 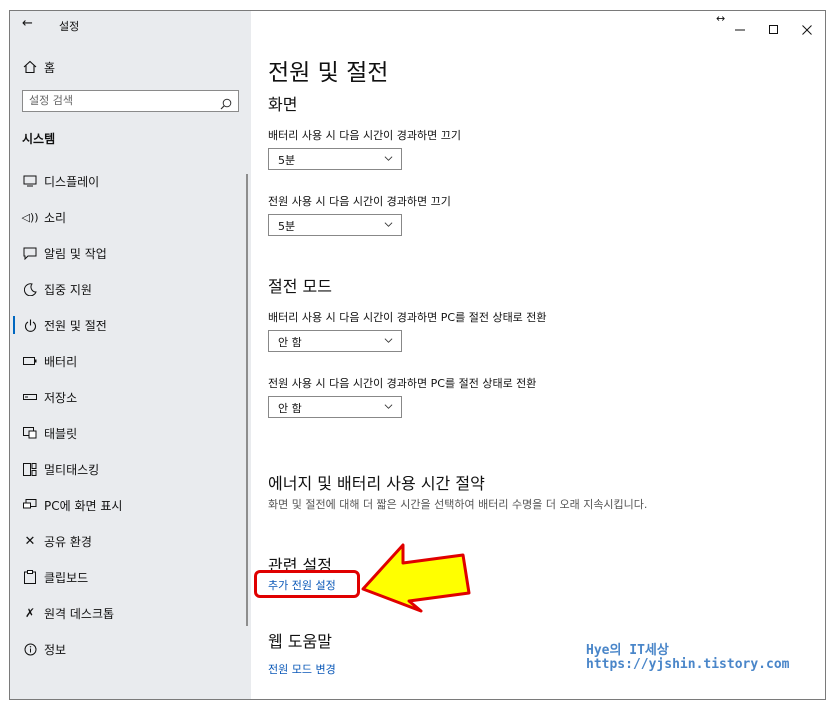 What do you see at coordinates (68, 541) in the screenshot?
I see `sidebar-item-label: 공유 환경` at bounding box center [68, 541].